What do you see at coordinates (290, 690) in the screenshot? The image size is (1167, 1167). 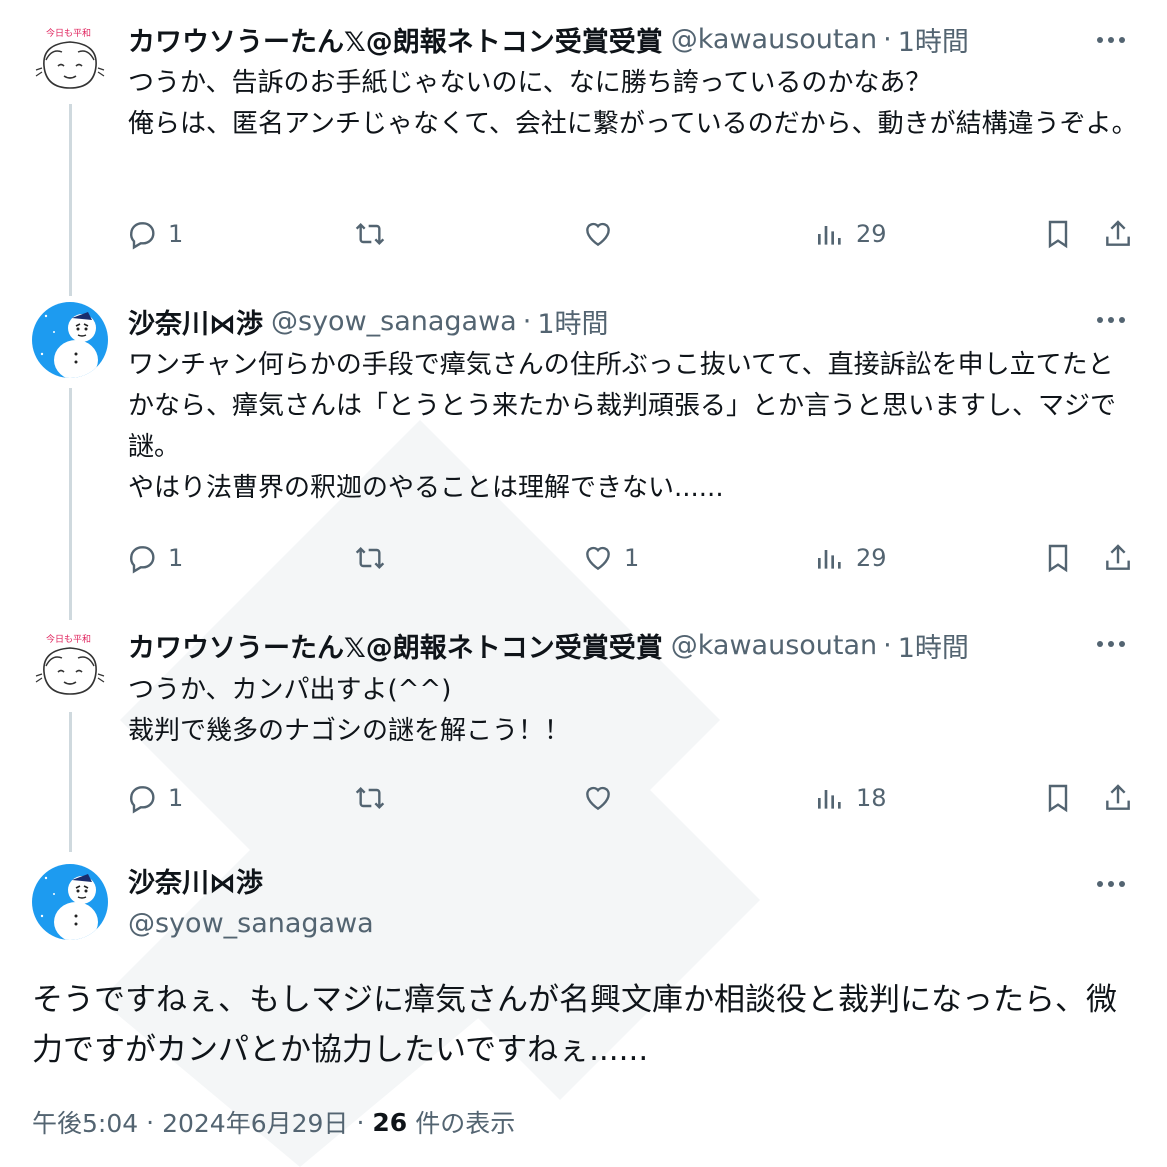 I see `tweet-line: つうか、カンパ出すよ(^^)` at bounding box center [290, 690].